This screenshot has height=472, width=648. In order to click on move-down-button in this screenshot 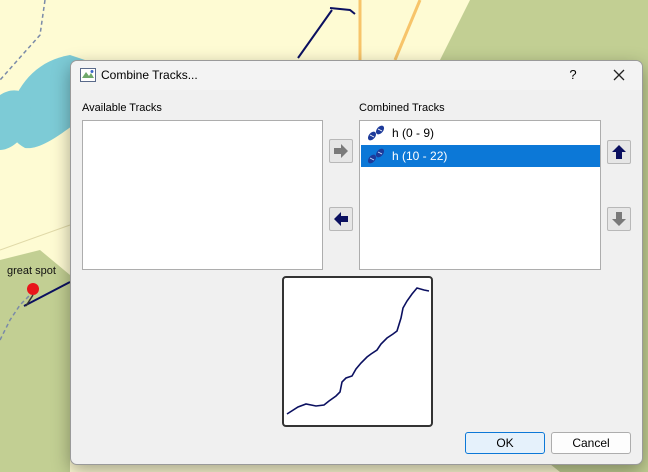, I will do `click(619, 219)`.